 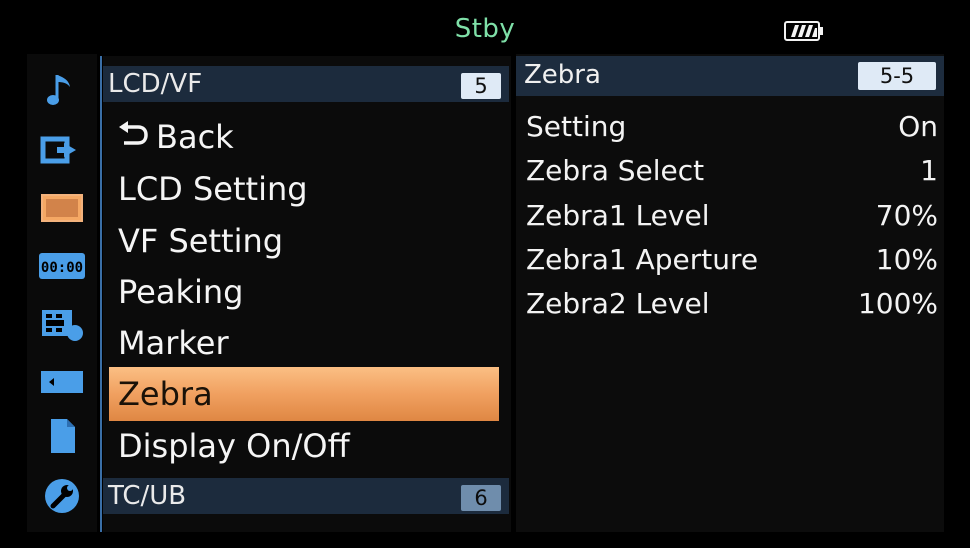 What do you see at coordinates (304, 446) in the screenshot?
I see `menu-item-display-on-off: Display On/Off` at bounding box center [304, 446].